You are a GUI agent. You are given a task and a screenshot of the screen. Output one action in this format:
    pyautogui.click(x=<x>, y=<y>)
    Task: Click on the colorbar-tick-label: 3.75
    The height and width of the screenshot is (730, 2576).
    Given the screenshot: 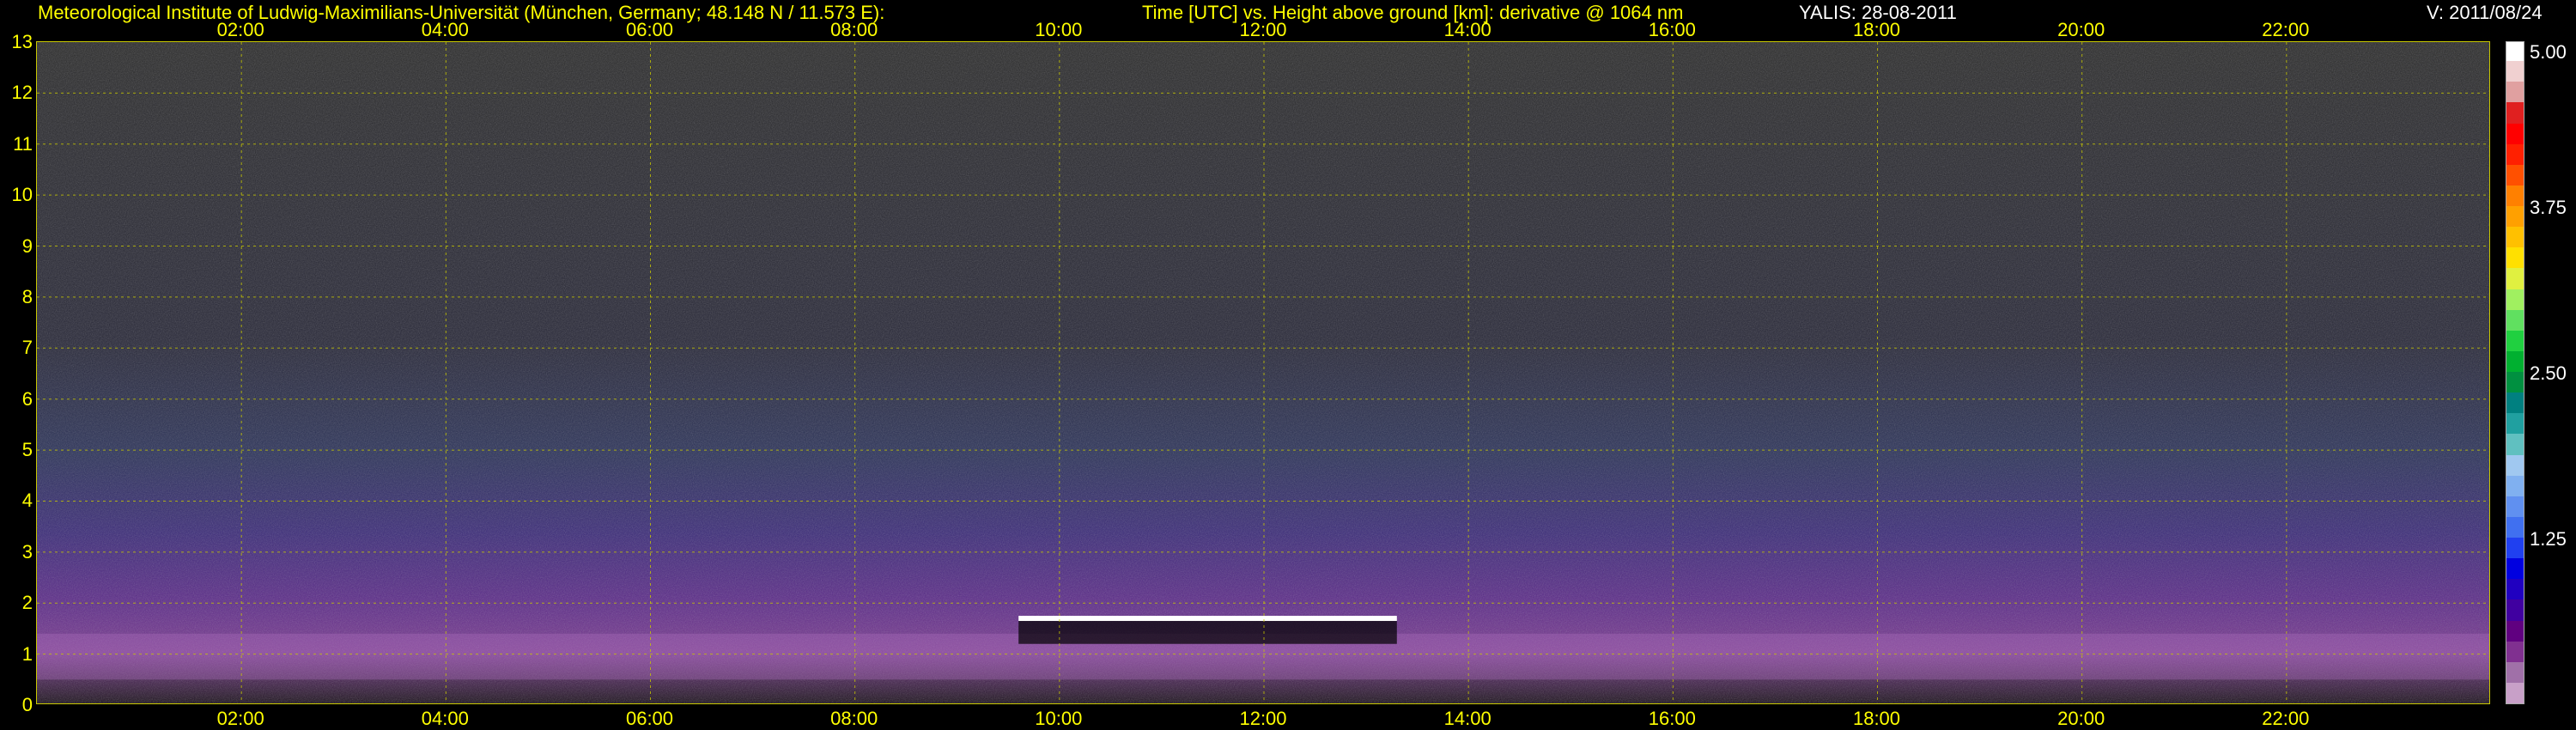 What is the action you would take?
    pyautogui.click(x=2548, y=207)
    